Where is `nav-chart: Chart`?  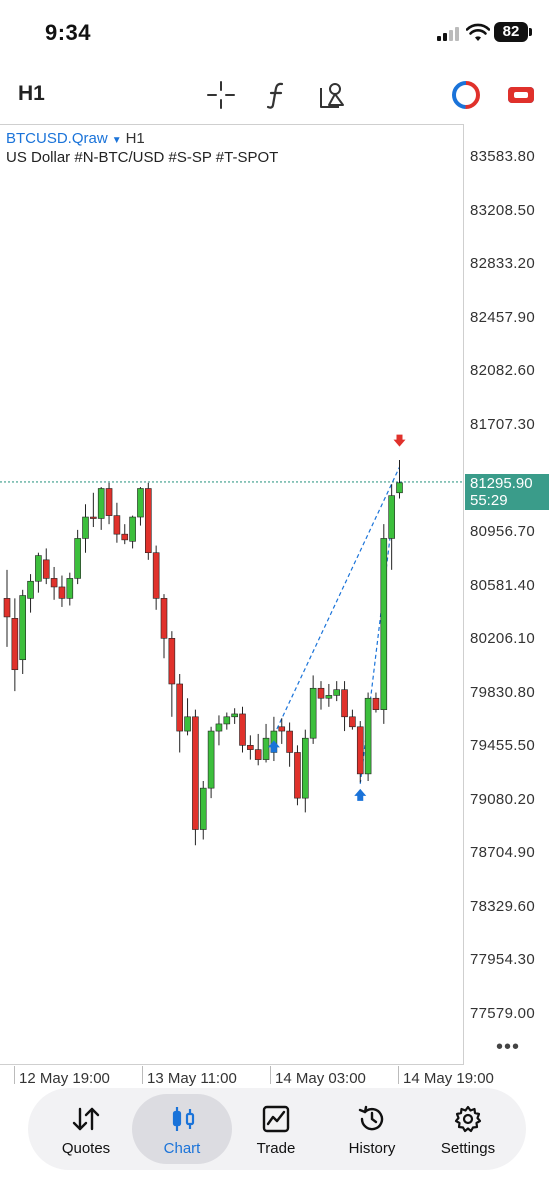
nav-chart: Chart is located at coordinates (180, 1129).